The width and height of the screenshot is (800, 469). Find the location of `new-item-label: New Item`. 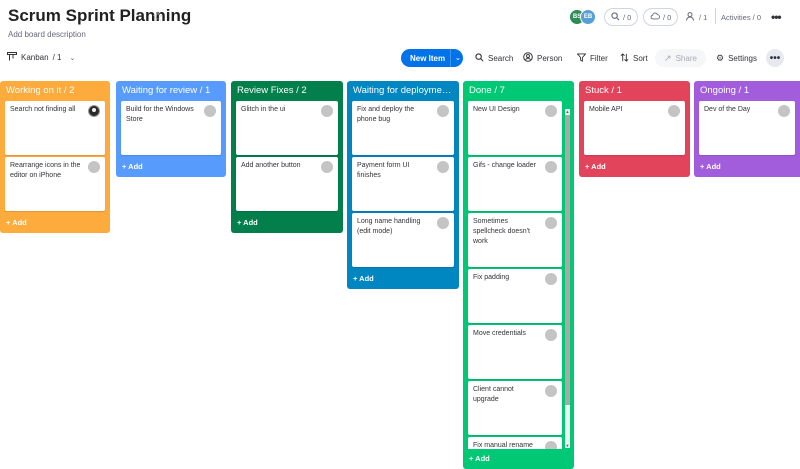

new-item-label: New Item is located at coordinates (428, 58).